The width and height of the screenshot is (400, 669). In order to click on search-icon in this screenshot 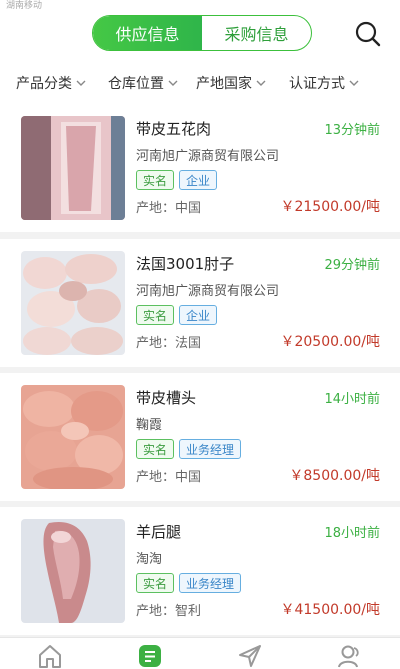, I will do `click(368, 34)`.